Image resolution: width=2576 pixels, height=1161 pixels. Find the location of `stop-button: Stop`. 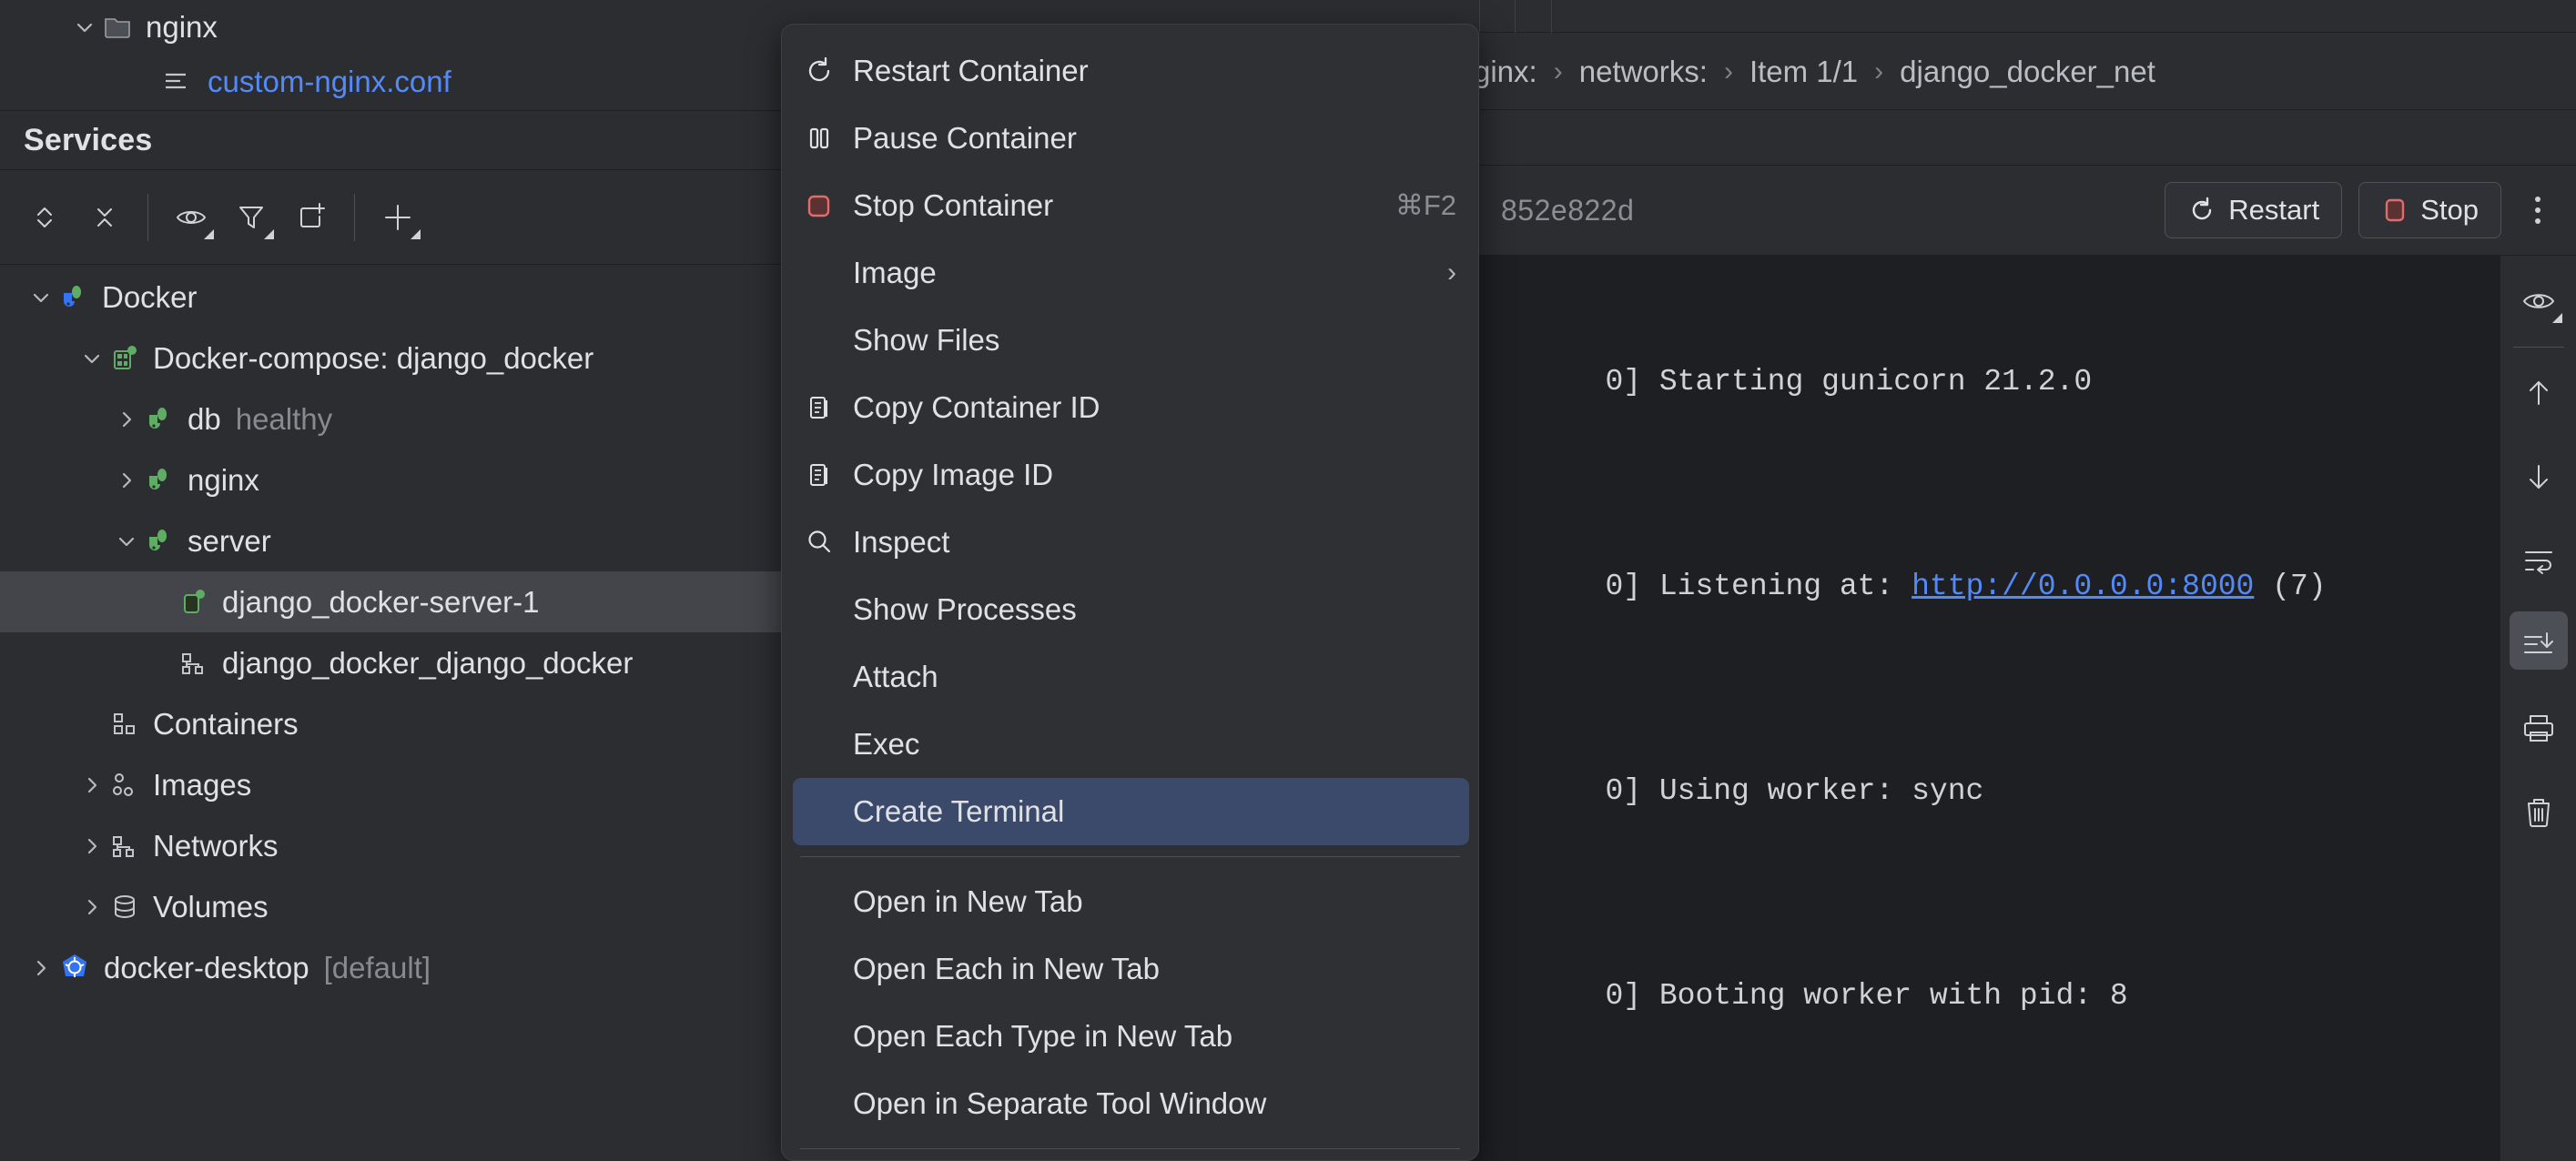

stop-button: Stop is located at coordinates (2429, 210).